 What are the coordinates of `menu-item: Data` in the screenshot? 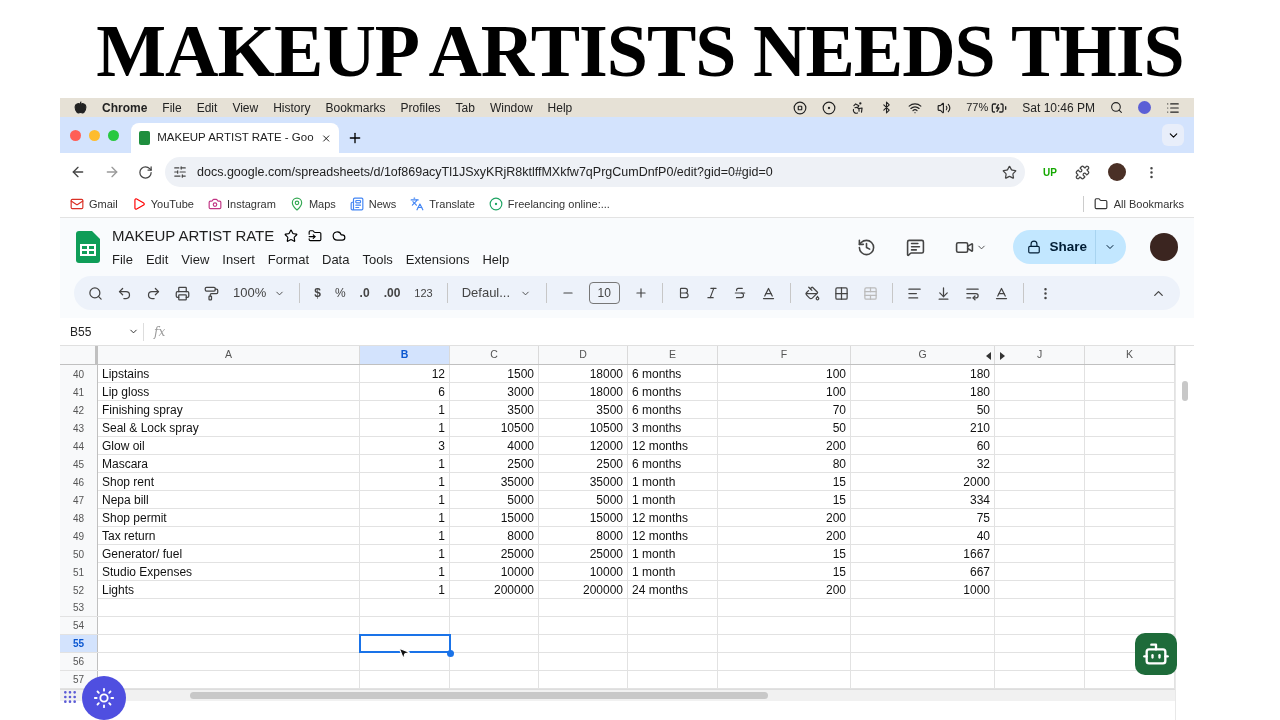 It's located at (336, 259).